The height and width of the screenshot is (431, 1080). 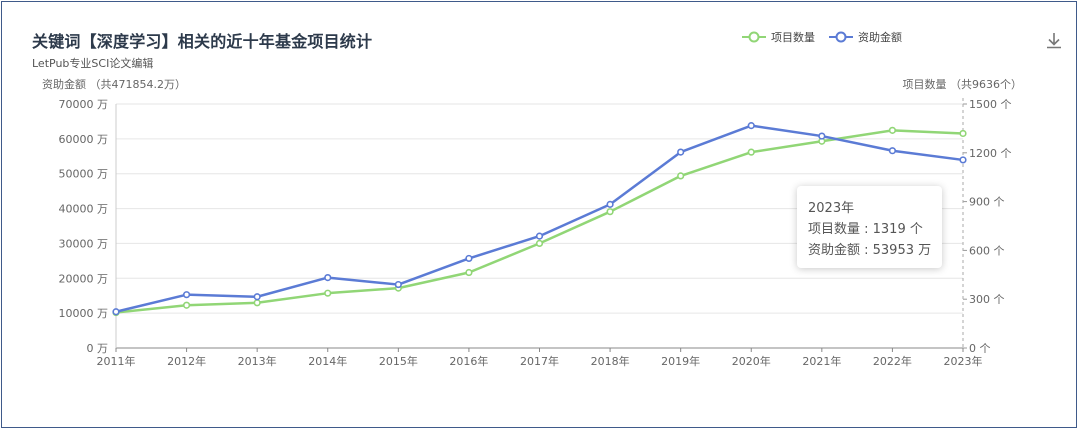 What do you see at coordinates (84, 174) in the screenshot?
I see `left-tick-label: 50000 万` at bounding box center [84, 174].